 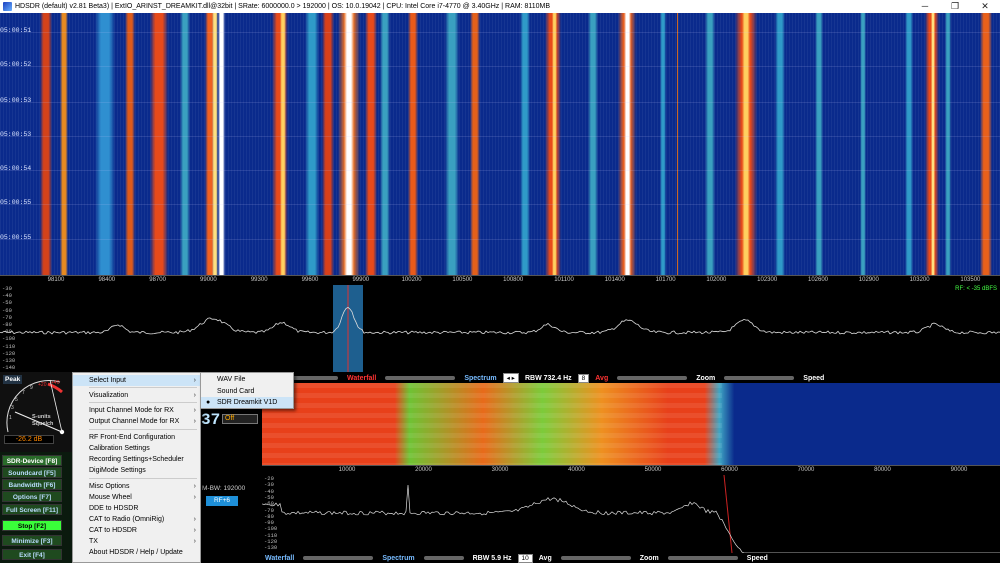 What do you see at coordinates (222, 501) in the screenshot?
I see `rf-gain-button: RF+6` at bounding box center [222, 501].